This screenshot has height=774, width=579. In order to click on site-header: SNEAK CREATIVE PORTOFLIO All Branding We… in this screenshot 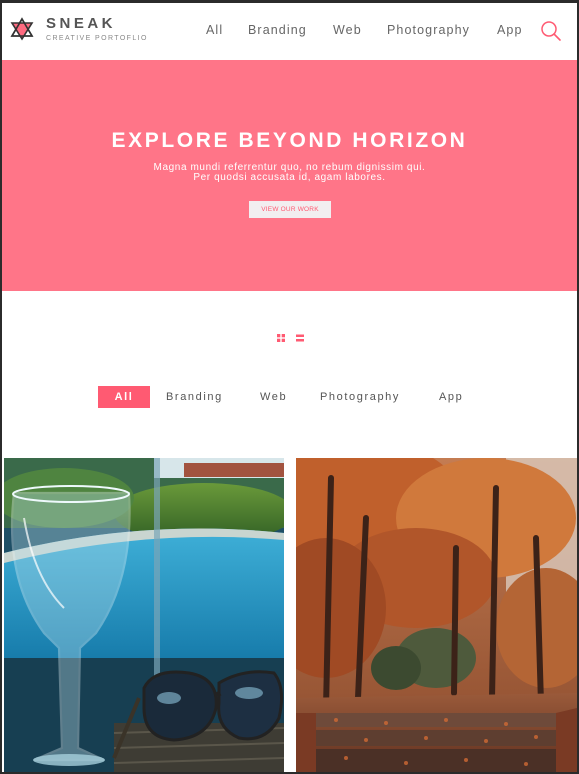, I will do `click(289, 31)`.